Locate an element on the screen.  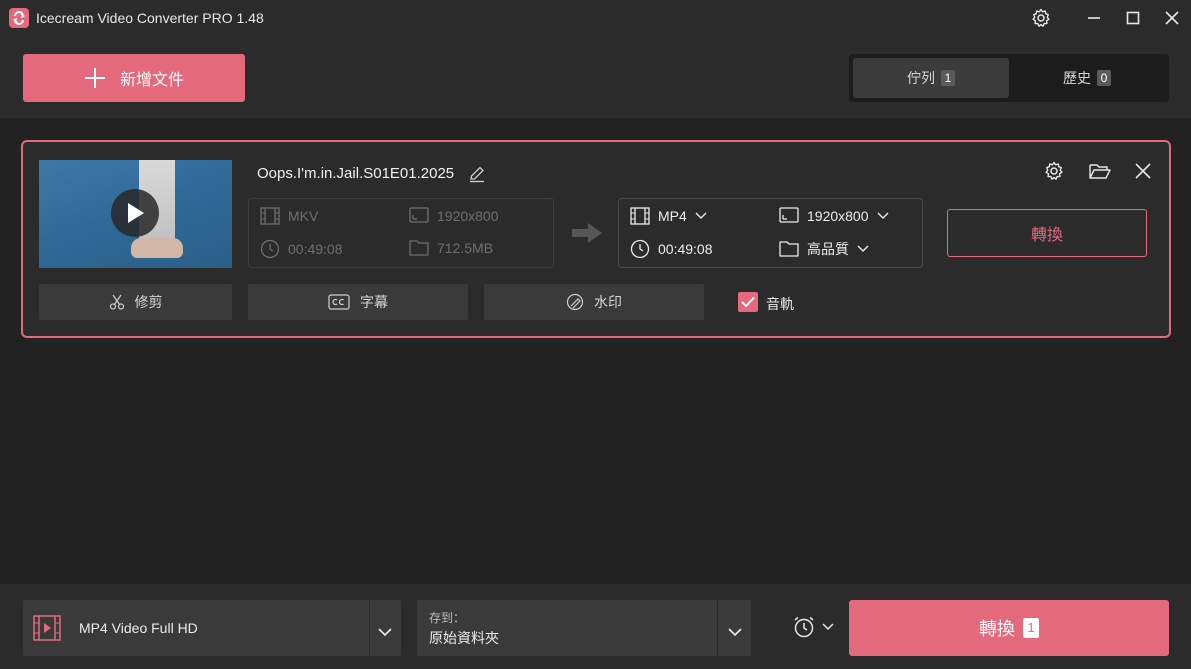
file-name: Oops.I'm.in.Jail.S01E01.2025 is located at coordinates (356, 173).